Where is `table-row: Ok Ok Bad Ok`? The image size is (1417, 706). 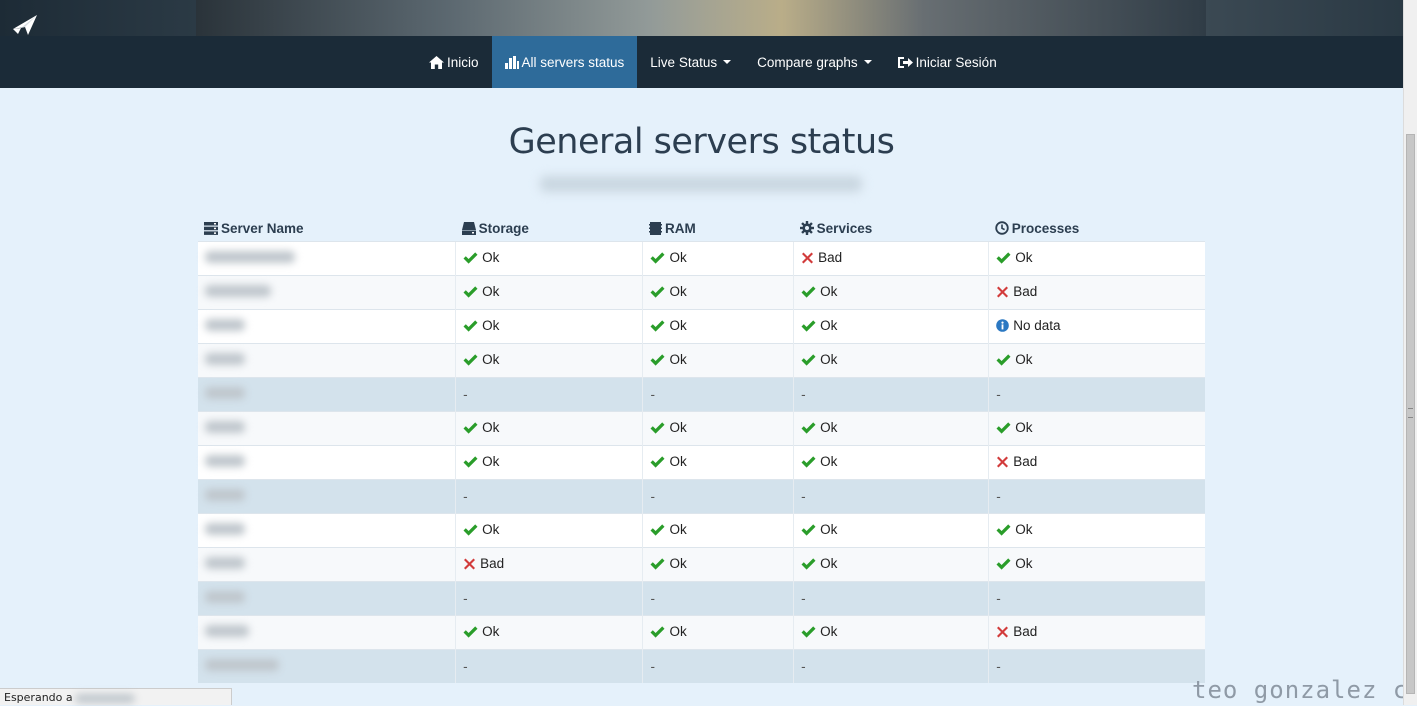 table-row: Ok Ok Bad Ok is located at coordinates (701, 258).